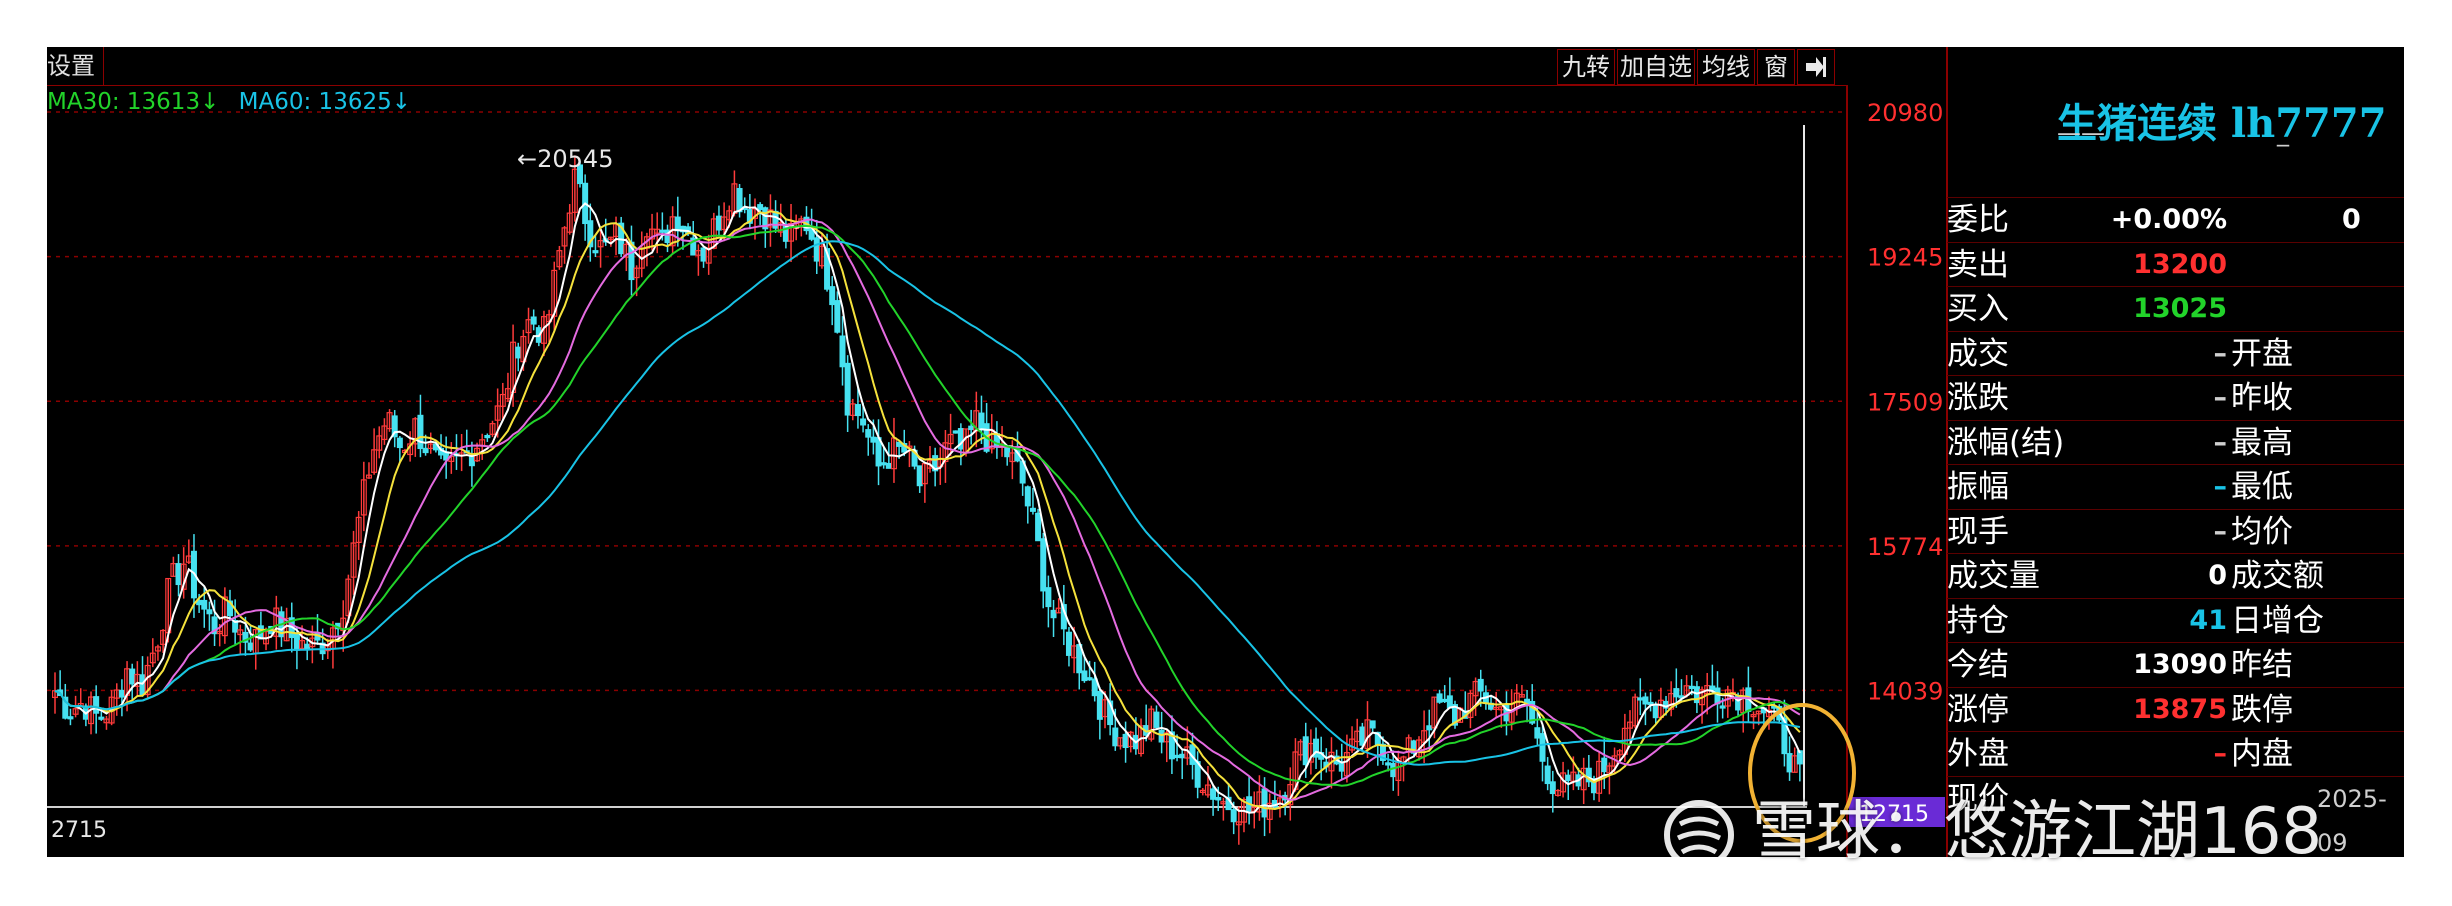 The image size is (2452, 906). I want to click on pin-right-icon, so click(1816, 67).